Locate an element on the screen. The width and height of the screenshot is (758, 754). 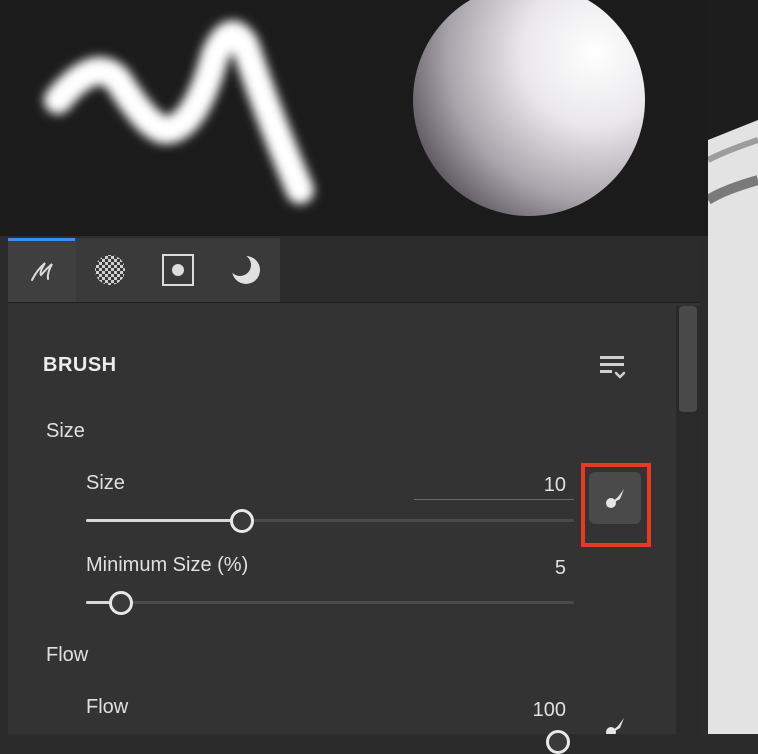
tab-mask is located at coordinates (178, 270).